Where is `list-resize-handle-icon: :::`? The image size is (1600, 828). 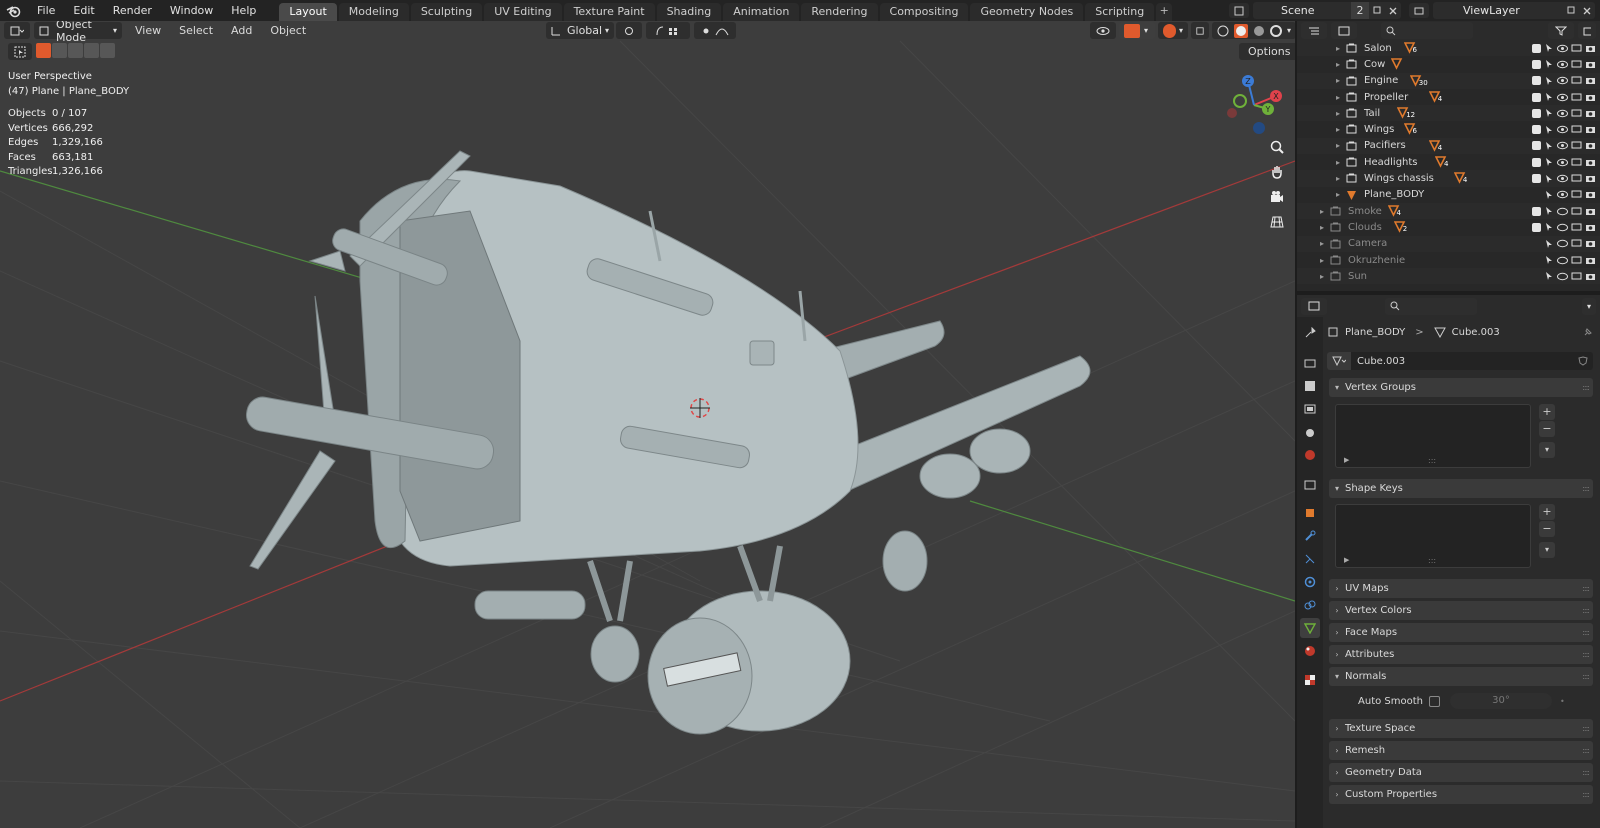
list-resize-handle-icon: ::: is located at coordinates (1432, 560).